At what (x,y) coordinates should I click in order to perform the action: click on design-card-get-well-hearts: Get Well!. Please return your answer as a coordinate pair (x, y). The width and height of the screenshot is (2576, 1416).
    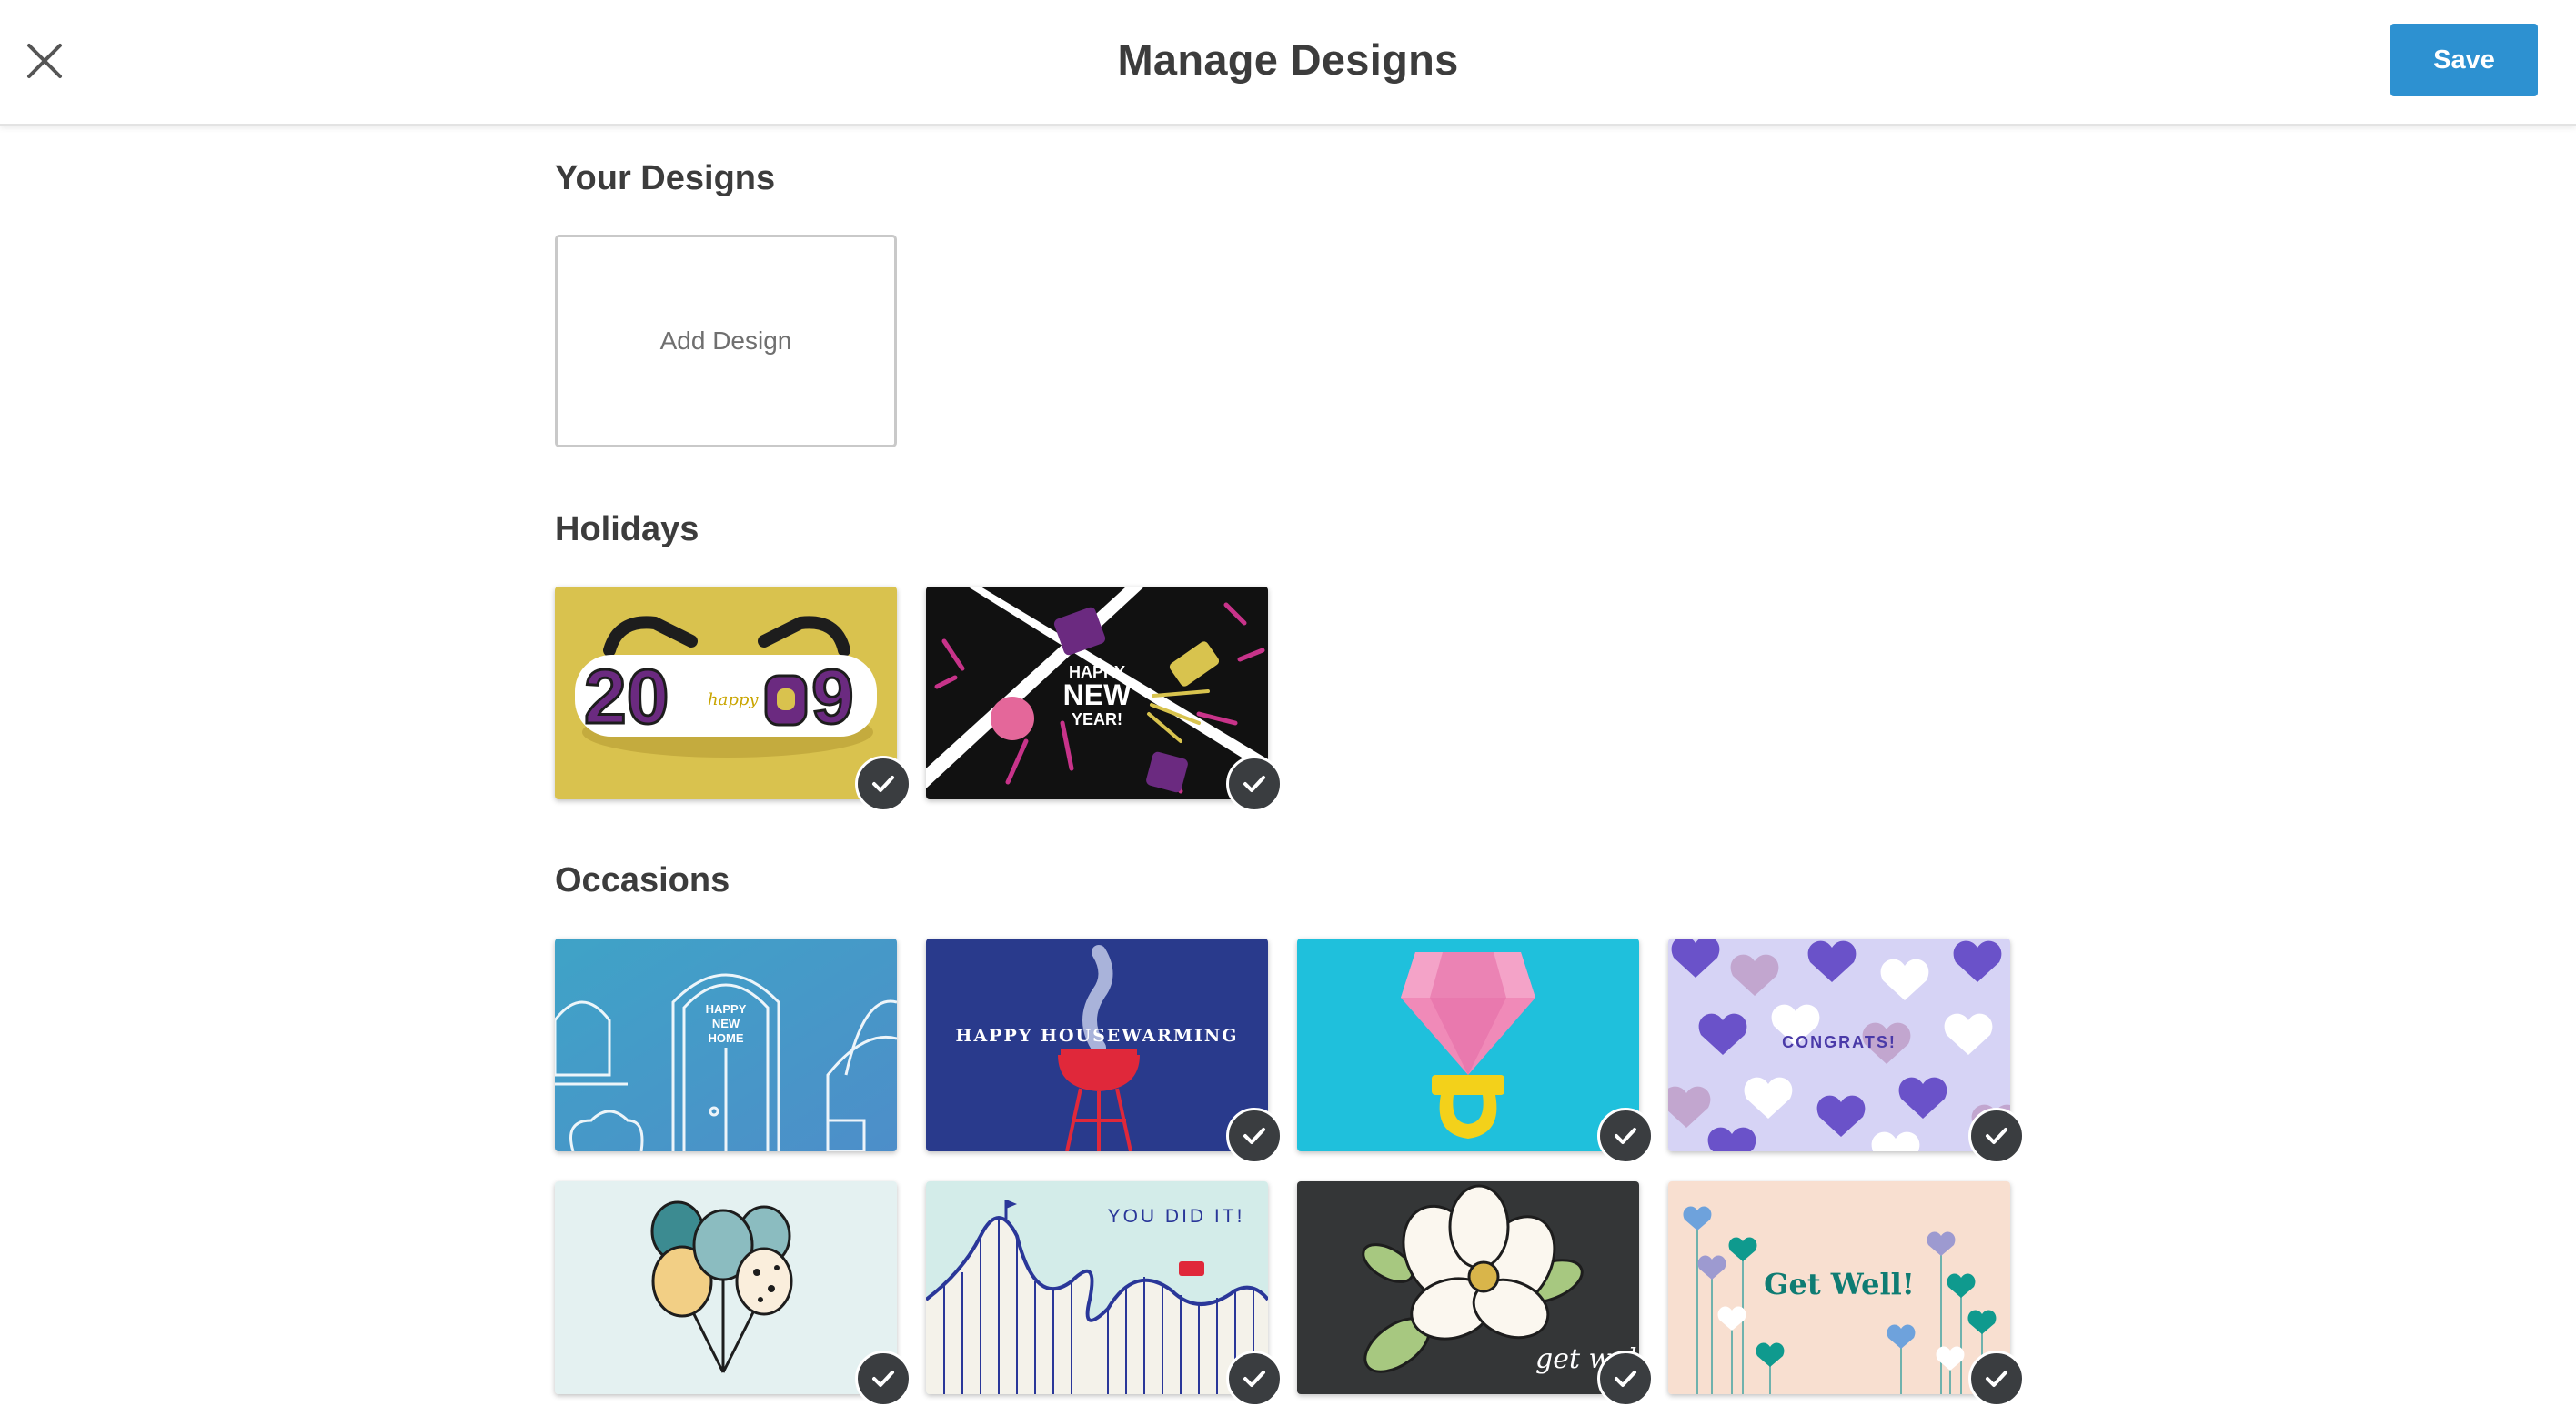
    Looking at the image, I should click on (1846, 1294).